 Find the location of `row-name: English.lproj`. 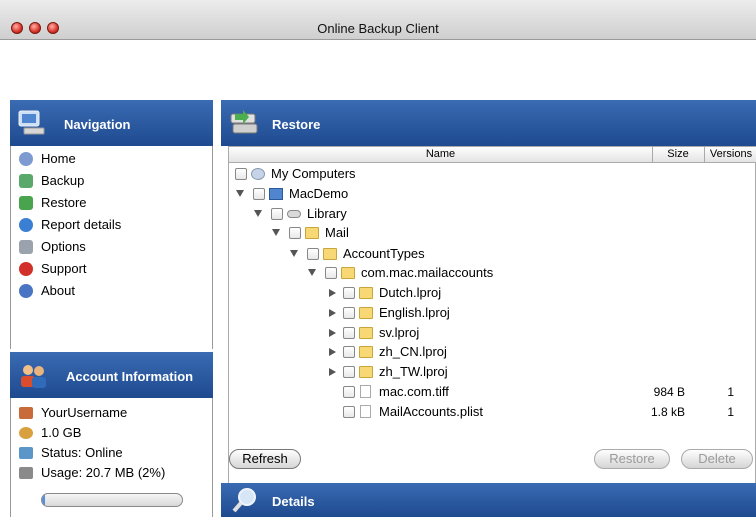

row-name: English.lproj is located at coordinates (414, 312).